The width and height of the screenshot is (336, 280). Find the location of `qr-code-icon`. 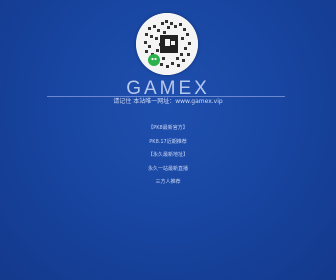

qr-code-icon is located at coordinates (167, 44).